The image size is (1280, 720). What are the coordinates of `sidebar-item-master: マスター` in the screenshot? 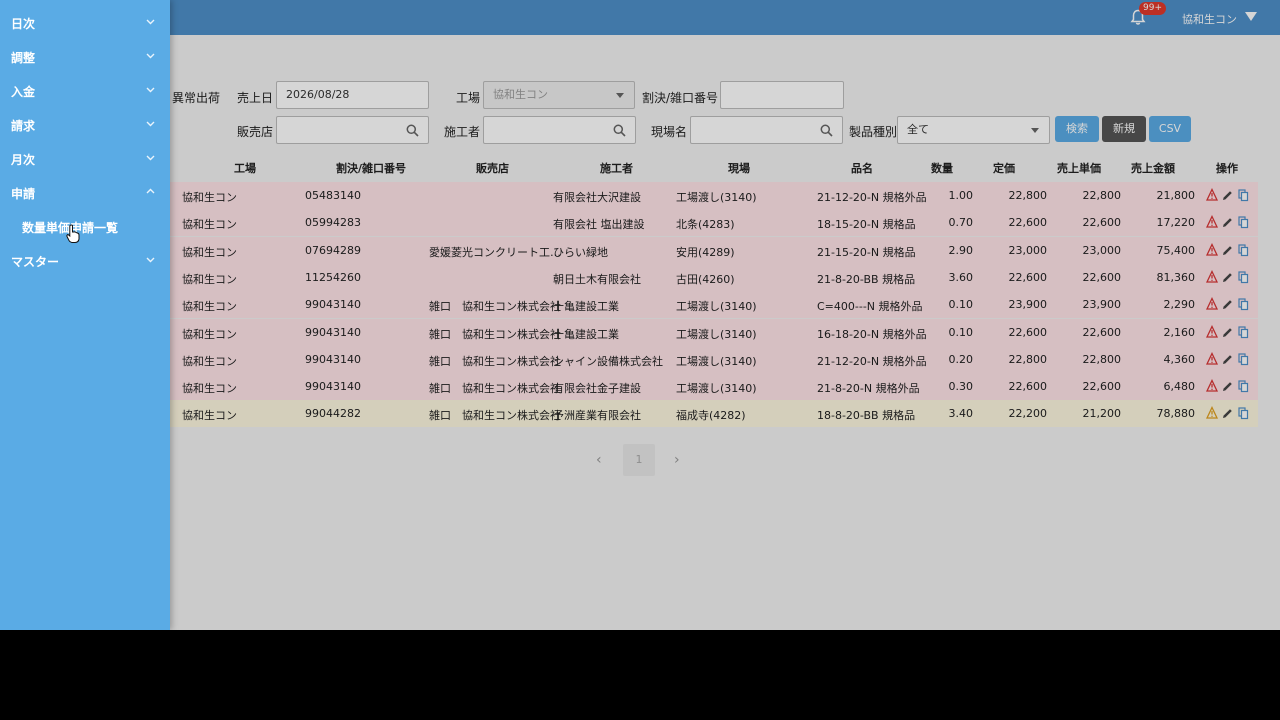 It's located at (85, 261).